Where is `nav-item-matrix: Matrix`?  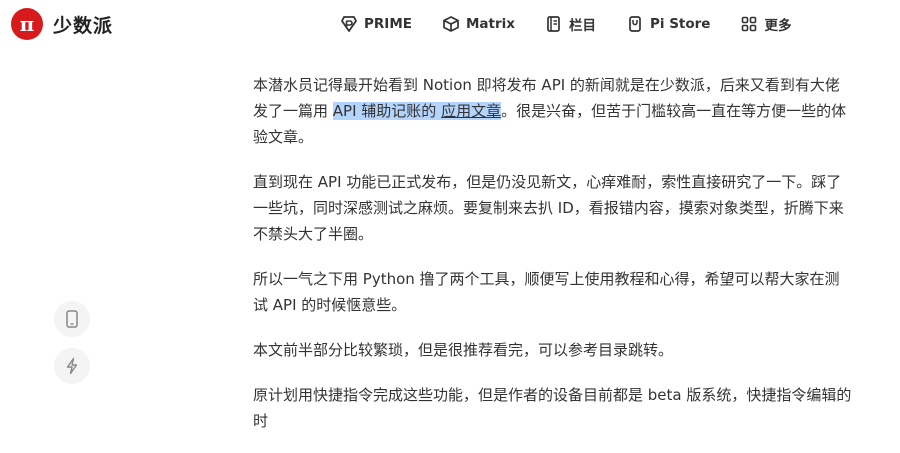 nav-item-matrix: Matrix is located at coordinates (478, 24).